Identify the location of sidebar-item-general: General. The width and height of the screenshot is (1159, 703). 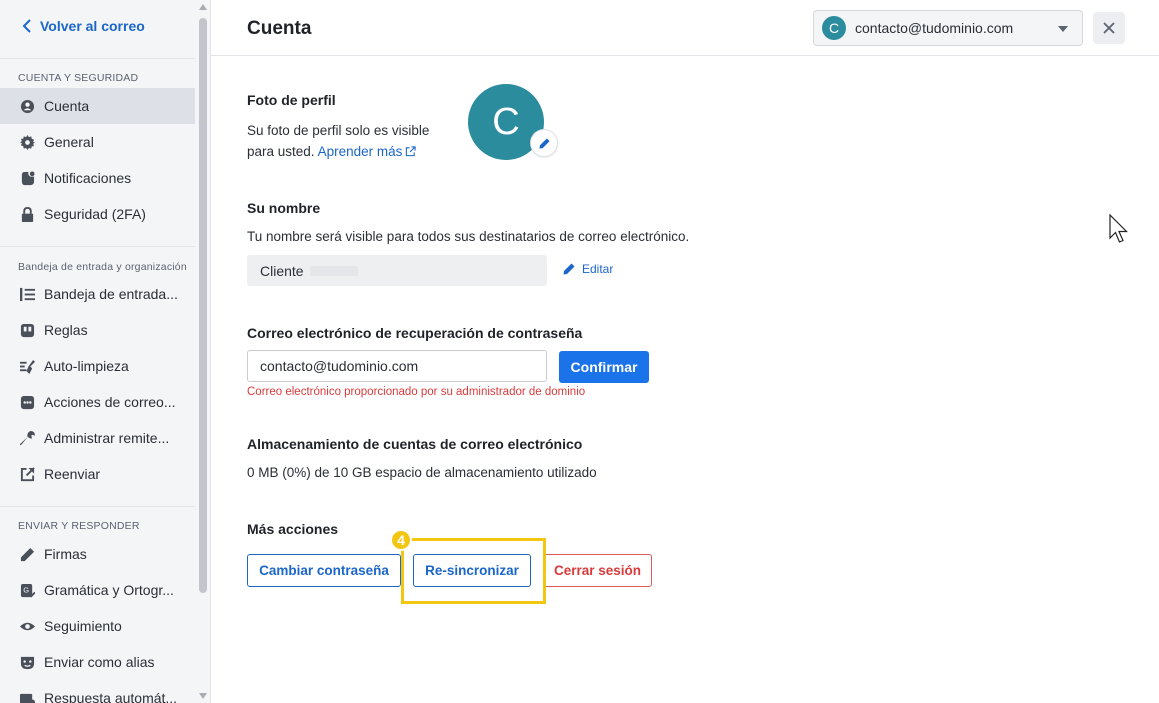
(97, 142).